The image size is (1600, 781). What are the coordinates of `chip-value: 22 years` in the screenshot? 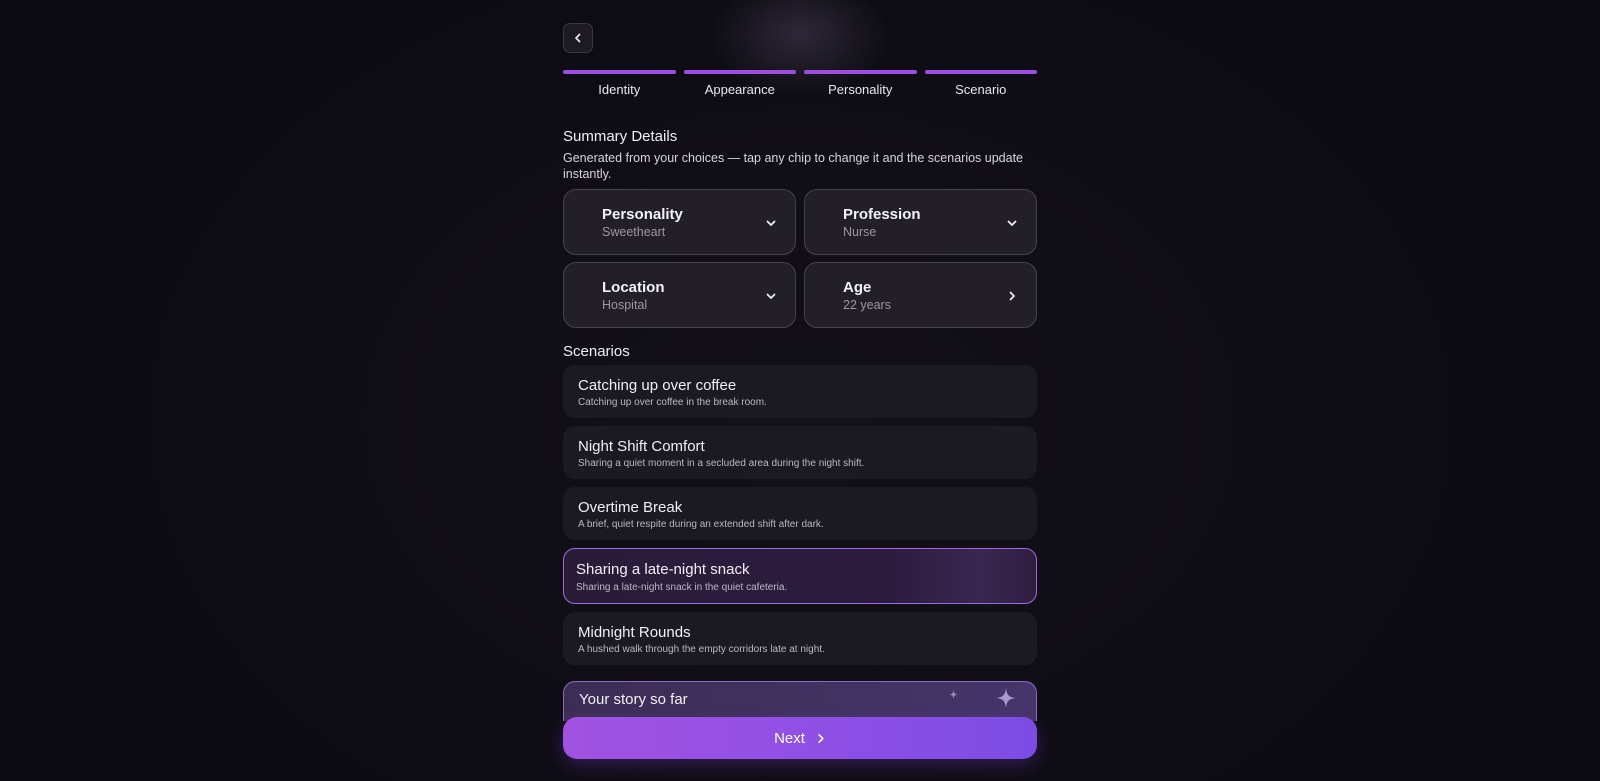 It's located at (867, 305).